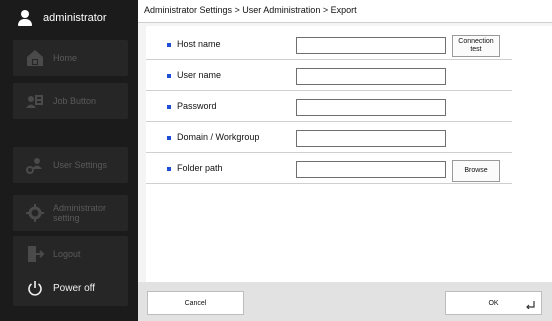  What do you see at coordinates (199, 44) in the screenshot?
I see `host-name-label: Host name` at bounding box center [199, 44].